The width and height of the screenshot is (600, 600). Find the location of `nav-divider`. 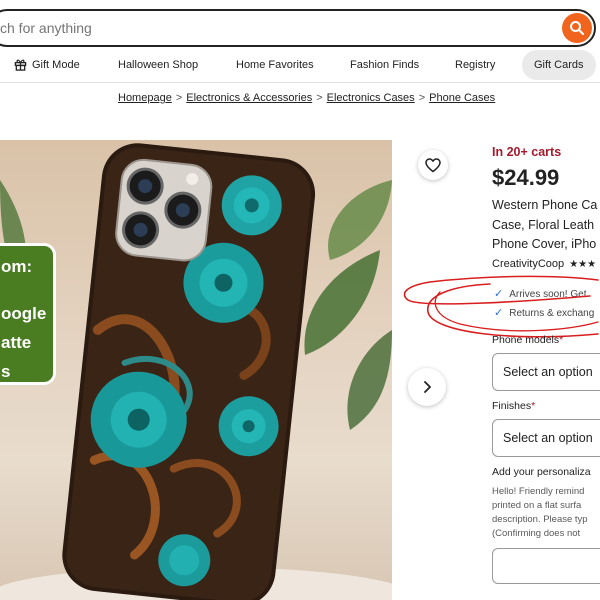

nav-divider is located at coordinates (300, 82).